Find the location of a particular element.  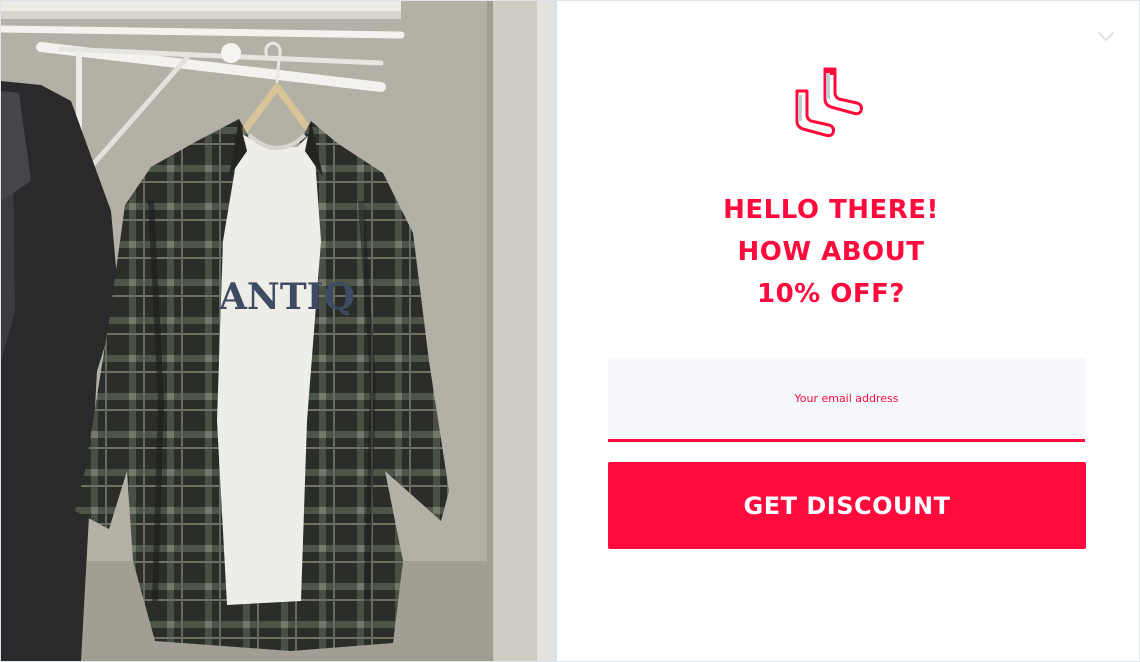

headline: HELLO THERE! HOW ABOUT 10% OFF? is located at coordinates (831, 252).